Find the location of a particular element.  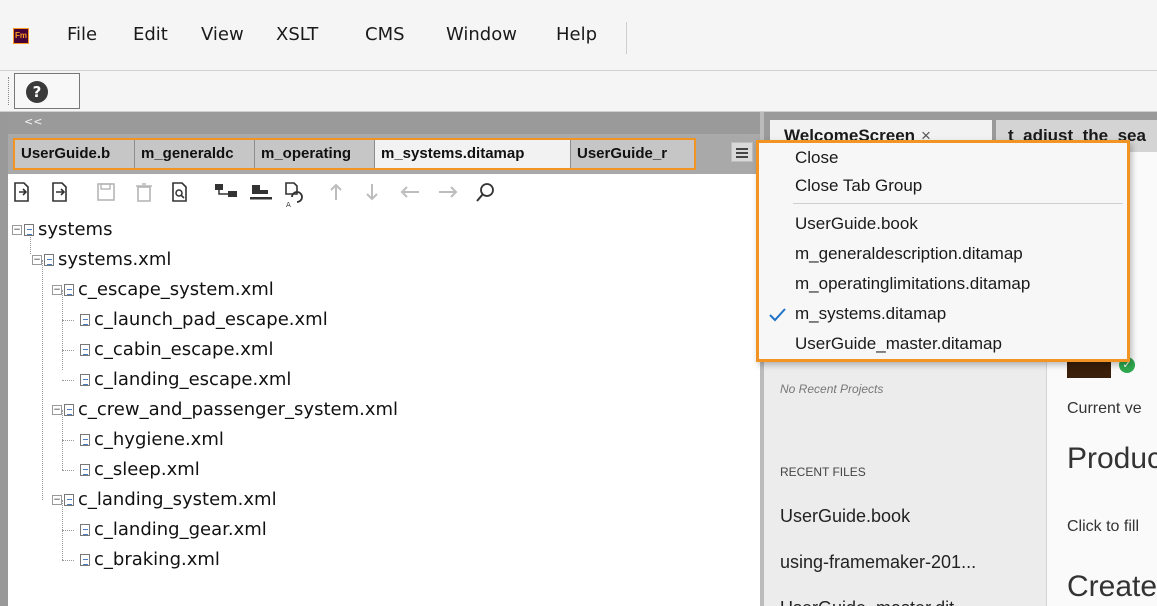

tab-m-operatinglimitations: m_operating is located at coordinates (315, 154).